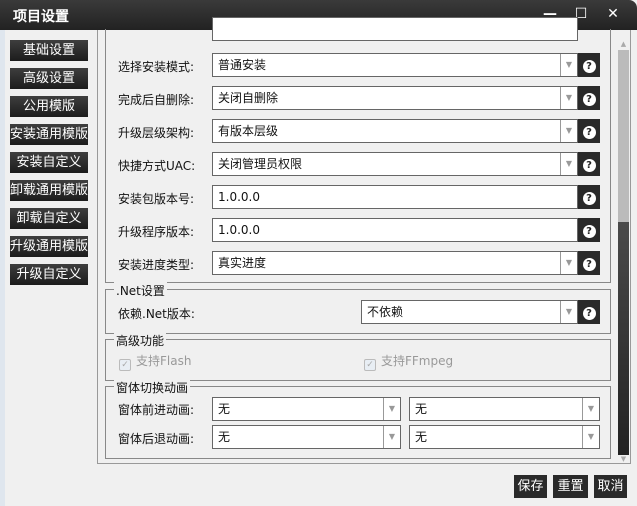 Image resolution: width=637 pixels, height=506 pixels. Describe the element at coordinates (49, 106) in the screenshot. I see `sidebar-item: 公用模版` at that location.